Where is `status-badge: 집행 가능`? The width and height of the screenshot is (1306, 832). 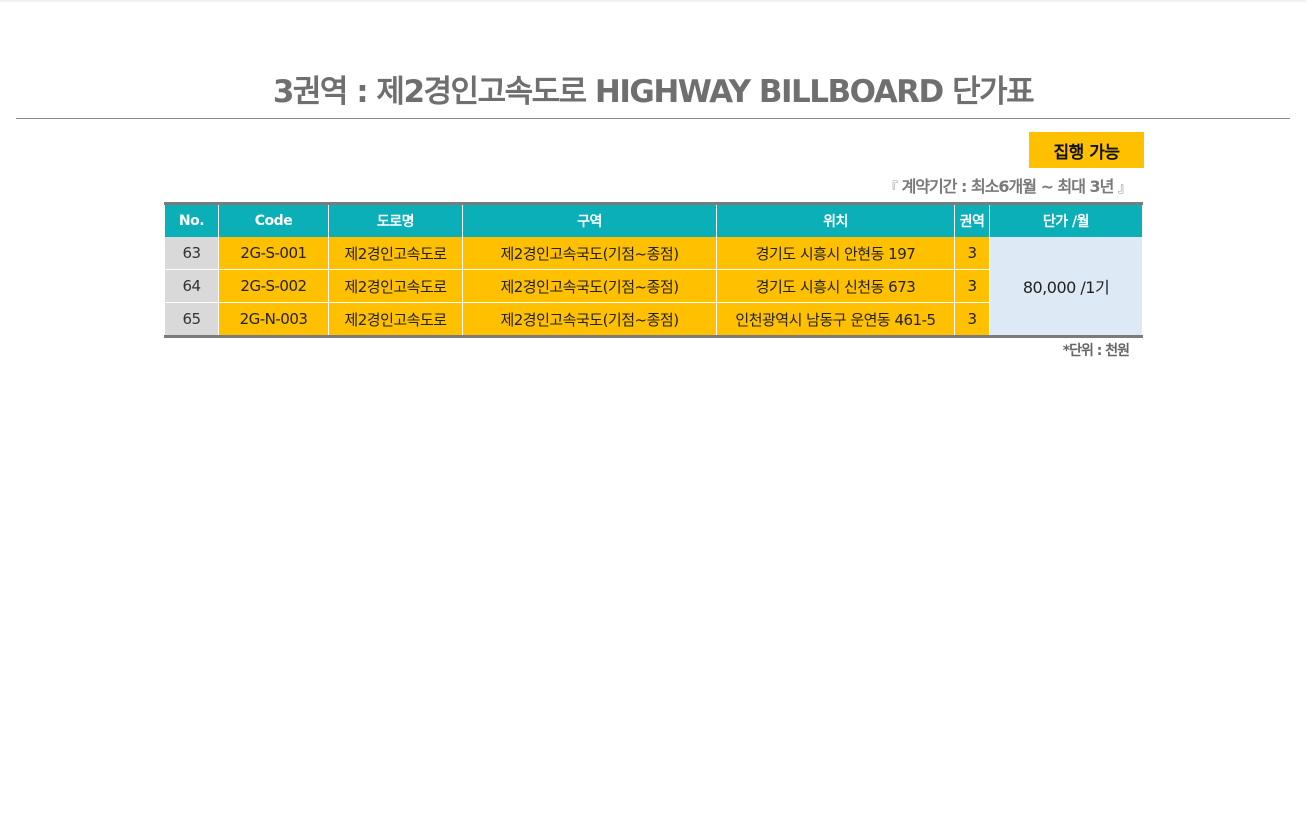 status-badge: 집행 가능 is located at coordinates (1086, 150).